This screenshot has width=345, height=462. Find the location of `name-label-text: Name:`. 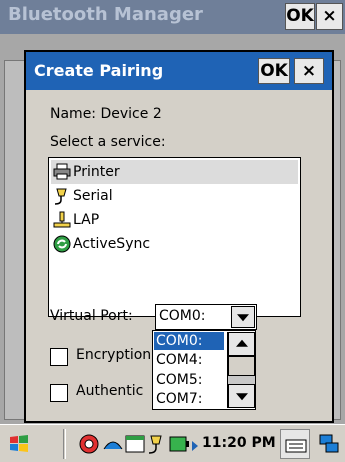

name-label-text: Name: is located at coordinates (73, 114).